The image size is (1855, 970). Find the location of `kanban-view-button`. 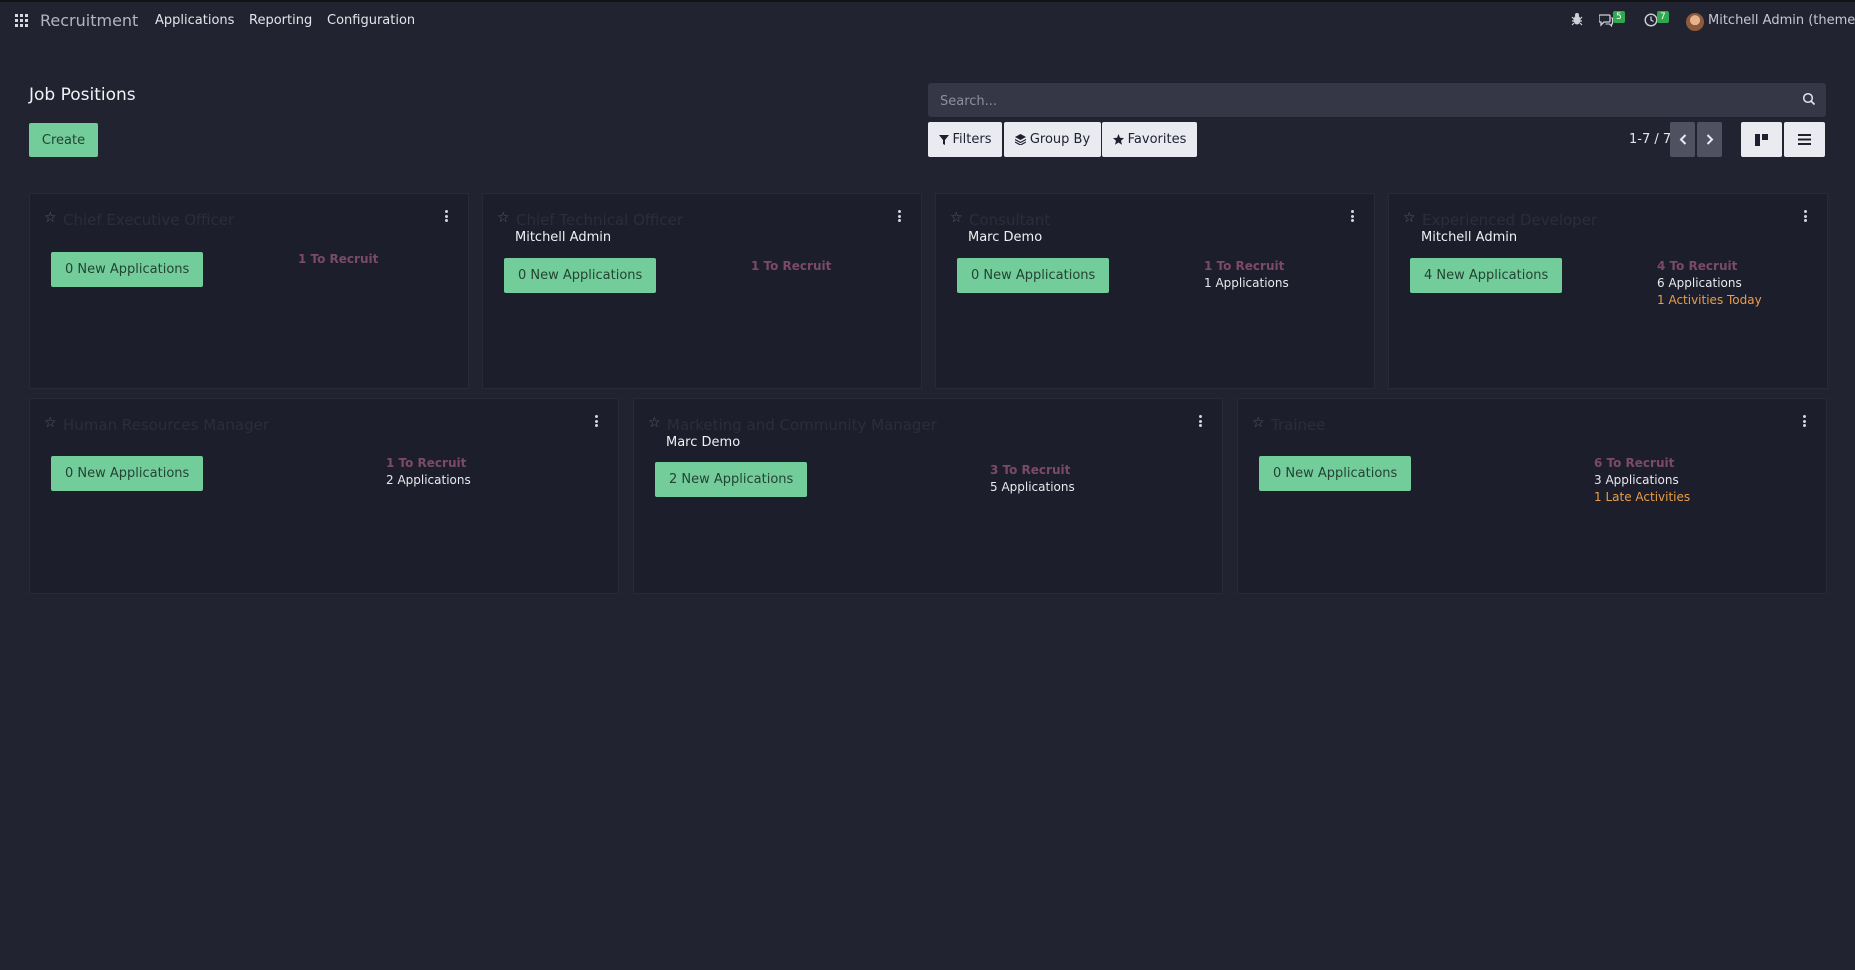

kanban-view-button is located at coordinates (1761, 139).